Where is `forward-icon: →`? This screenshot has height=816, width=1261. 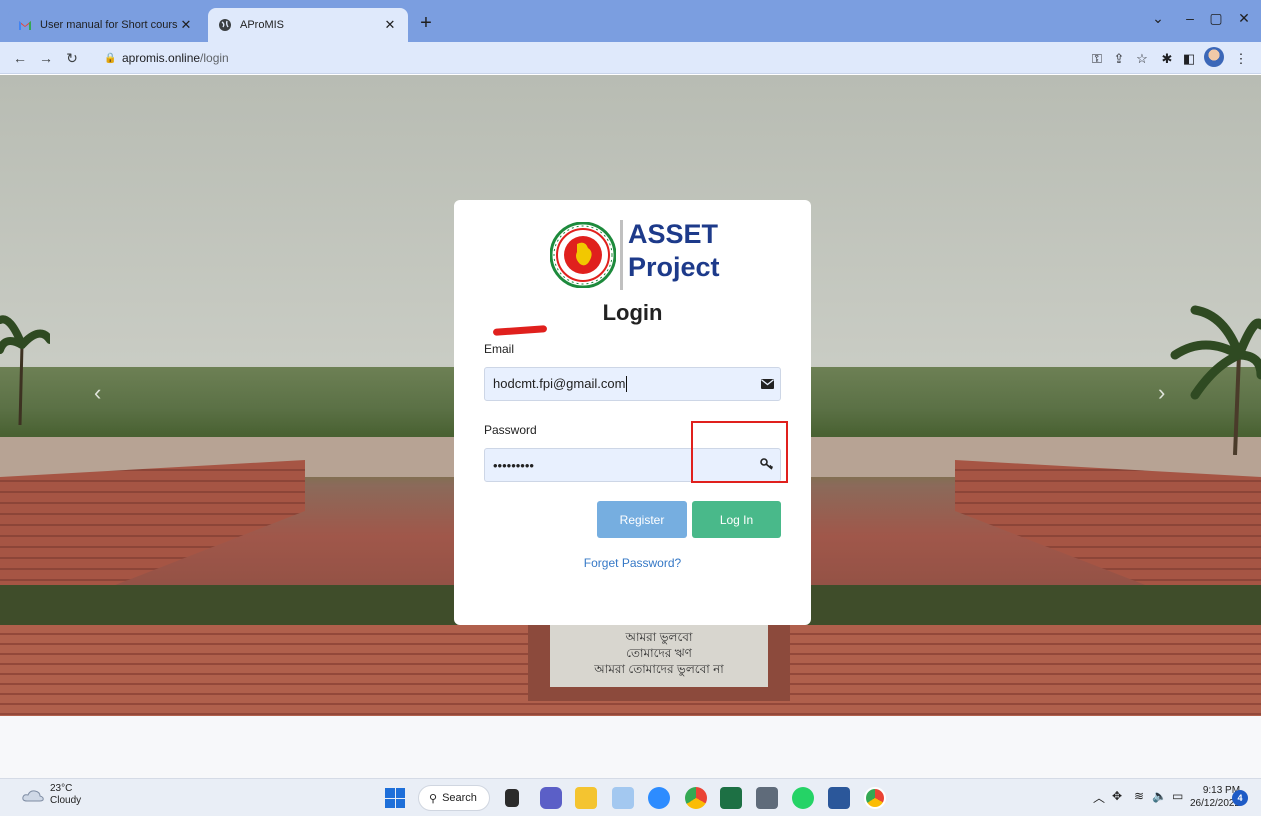
forward-icon: → is located at coordinates (46, 58).